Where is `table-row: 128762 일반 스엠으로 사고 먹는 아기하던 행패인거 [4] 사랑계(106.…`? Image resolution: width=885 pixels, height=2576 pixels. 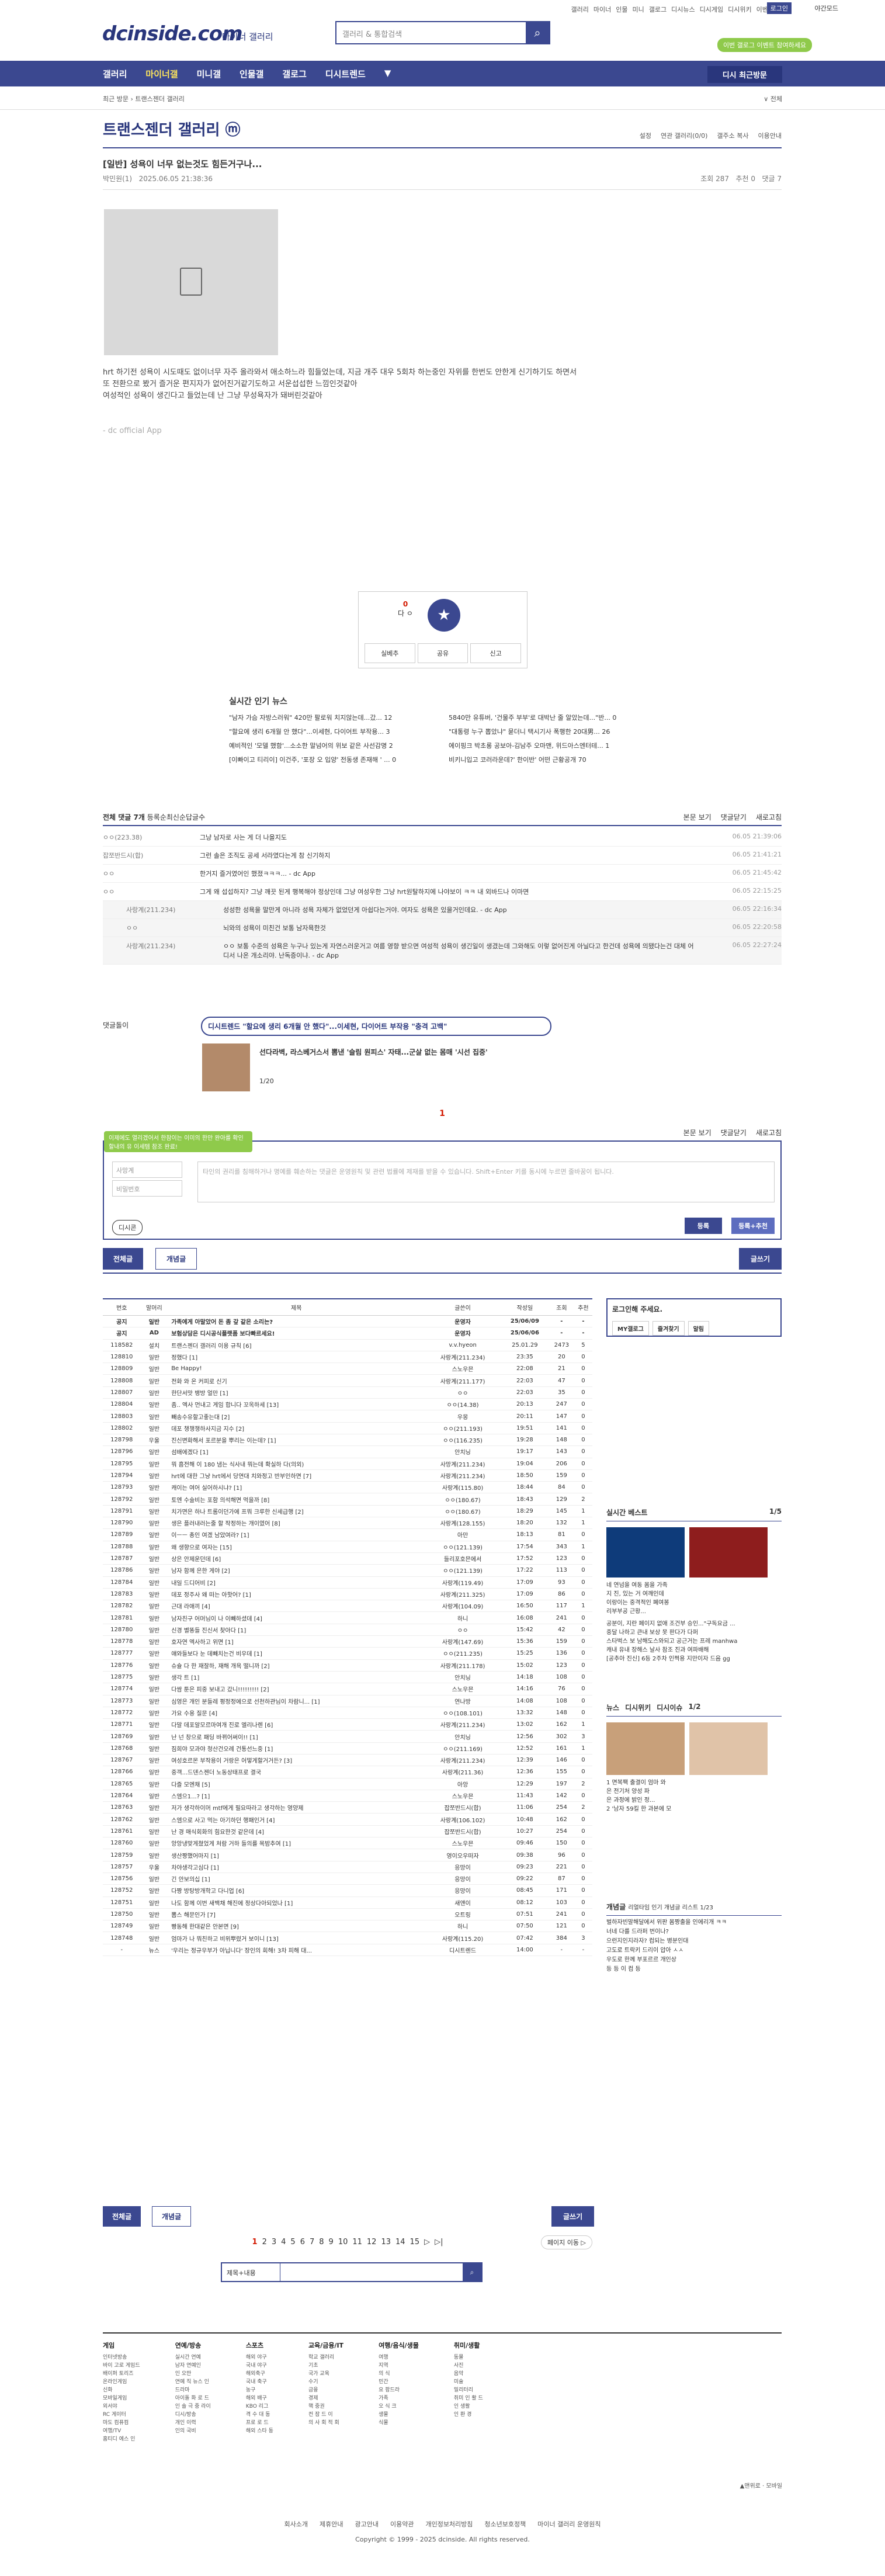 table-row: 128762 일반 스엠으로 사고 먹는 아기하던 행패인거 [4] 사랑계(106.… is located at coordinates (347, 1819).